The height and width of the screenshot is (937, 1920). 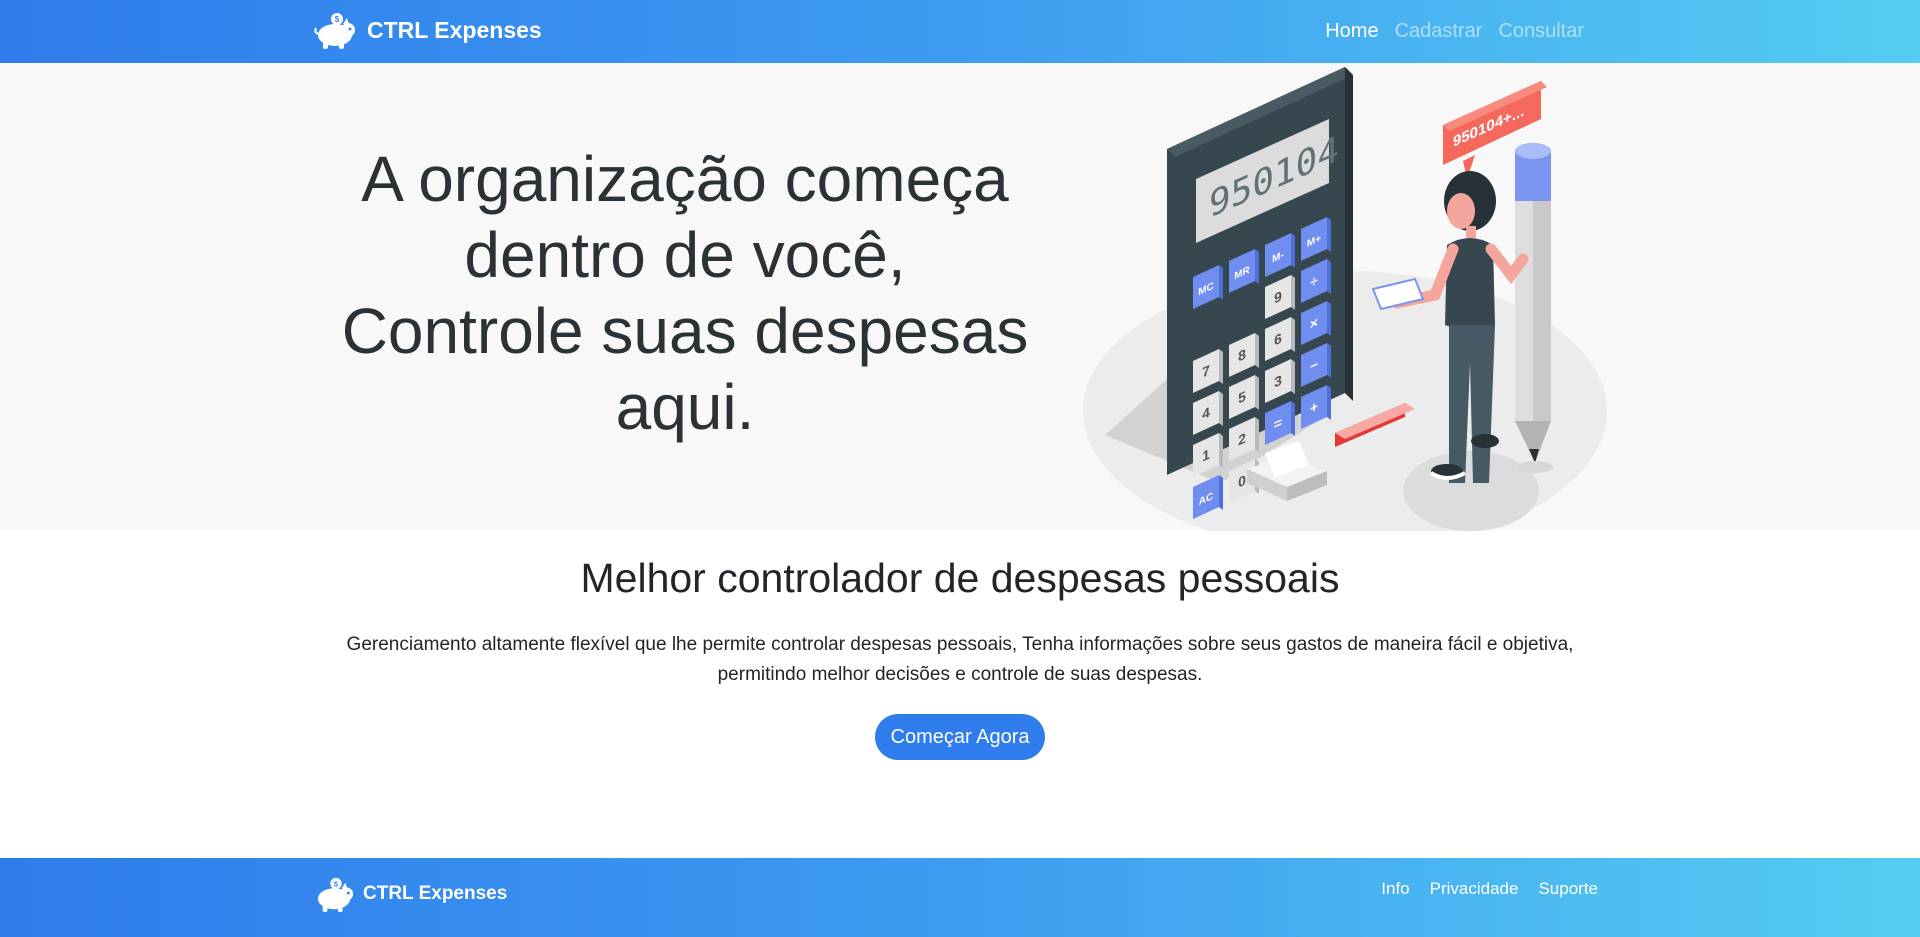 What do you see at coordinates (1534, 308) in the screenshot?
I see `pencil-icon` at bounding box center [1534, 308].